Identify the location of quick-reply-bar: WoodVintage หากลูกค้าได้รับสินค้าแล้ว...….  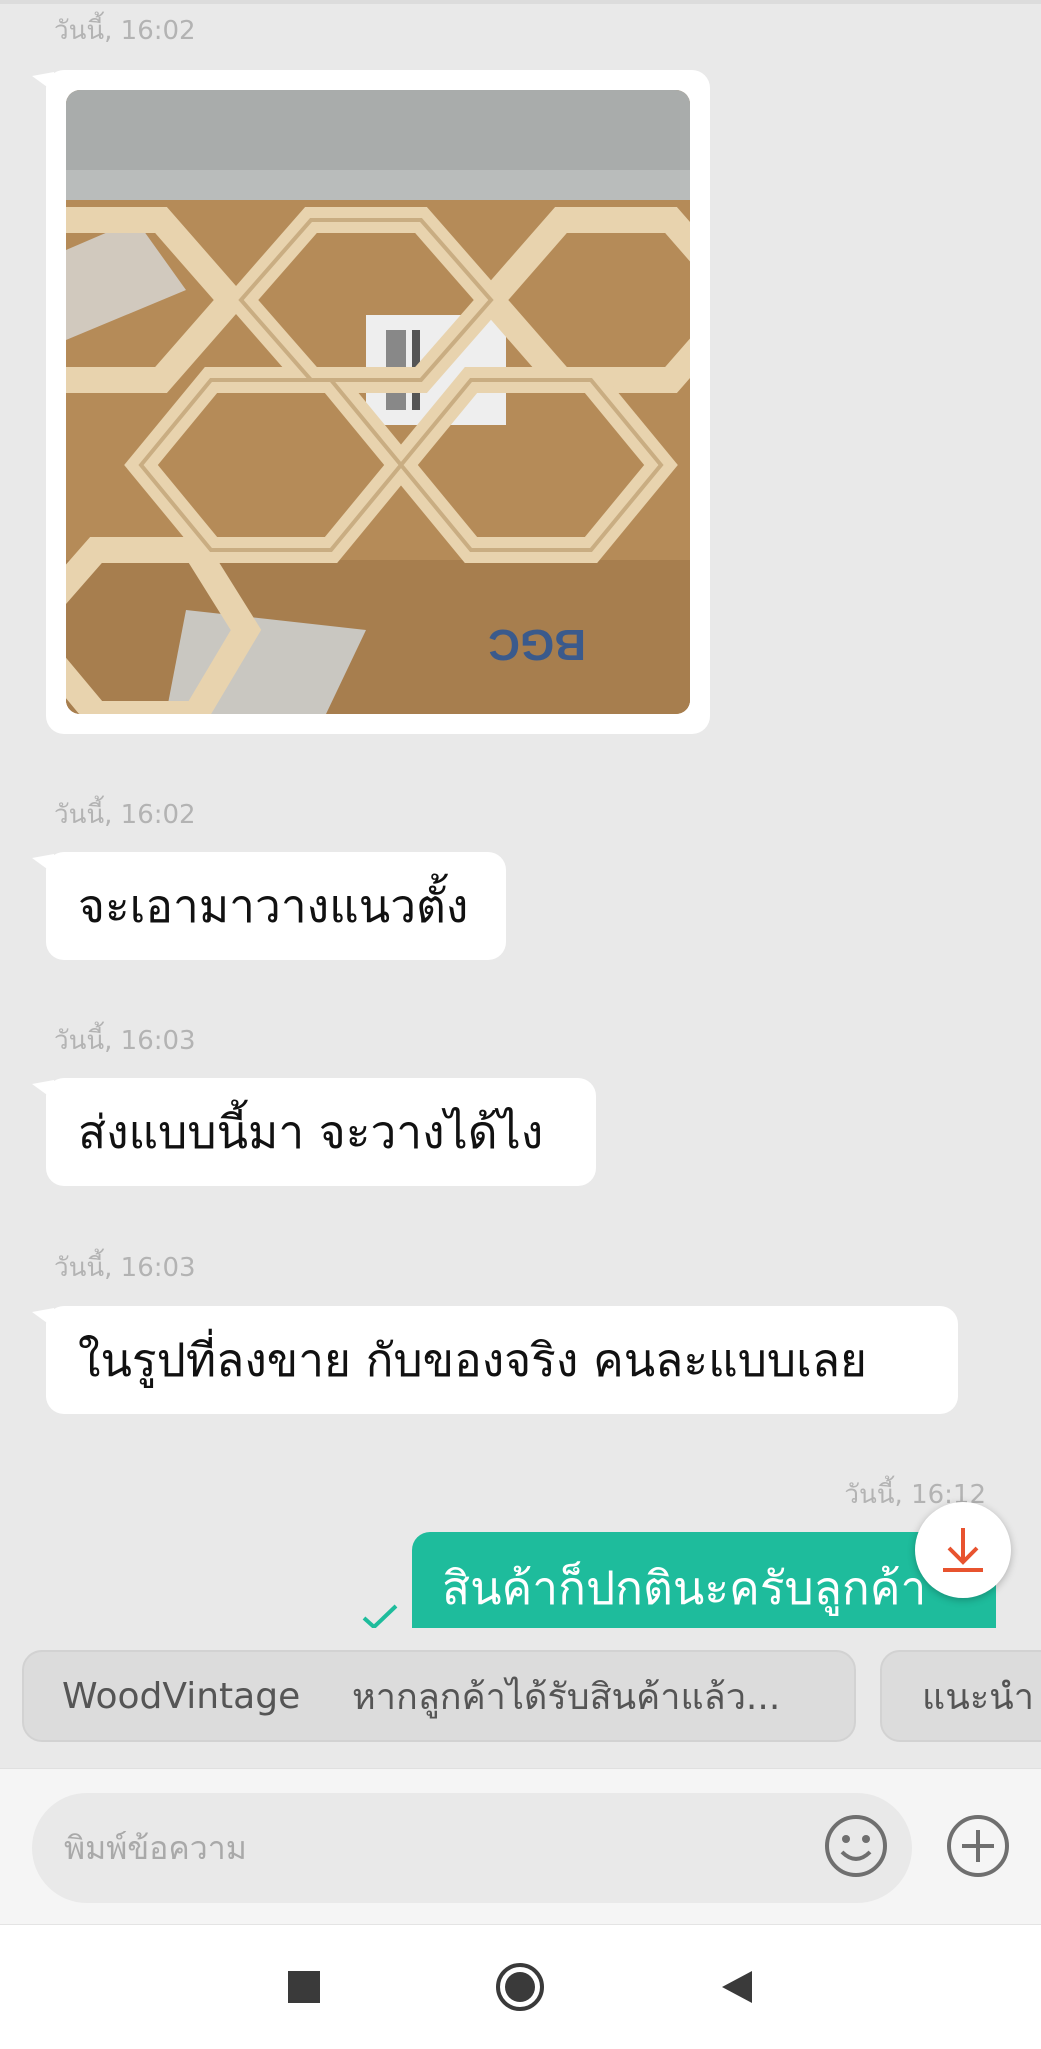
(520, 1698).